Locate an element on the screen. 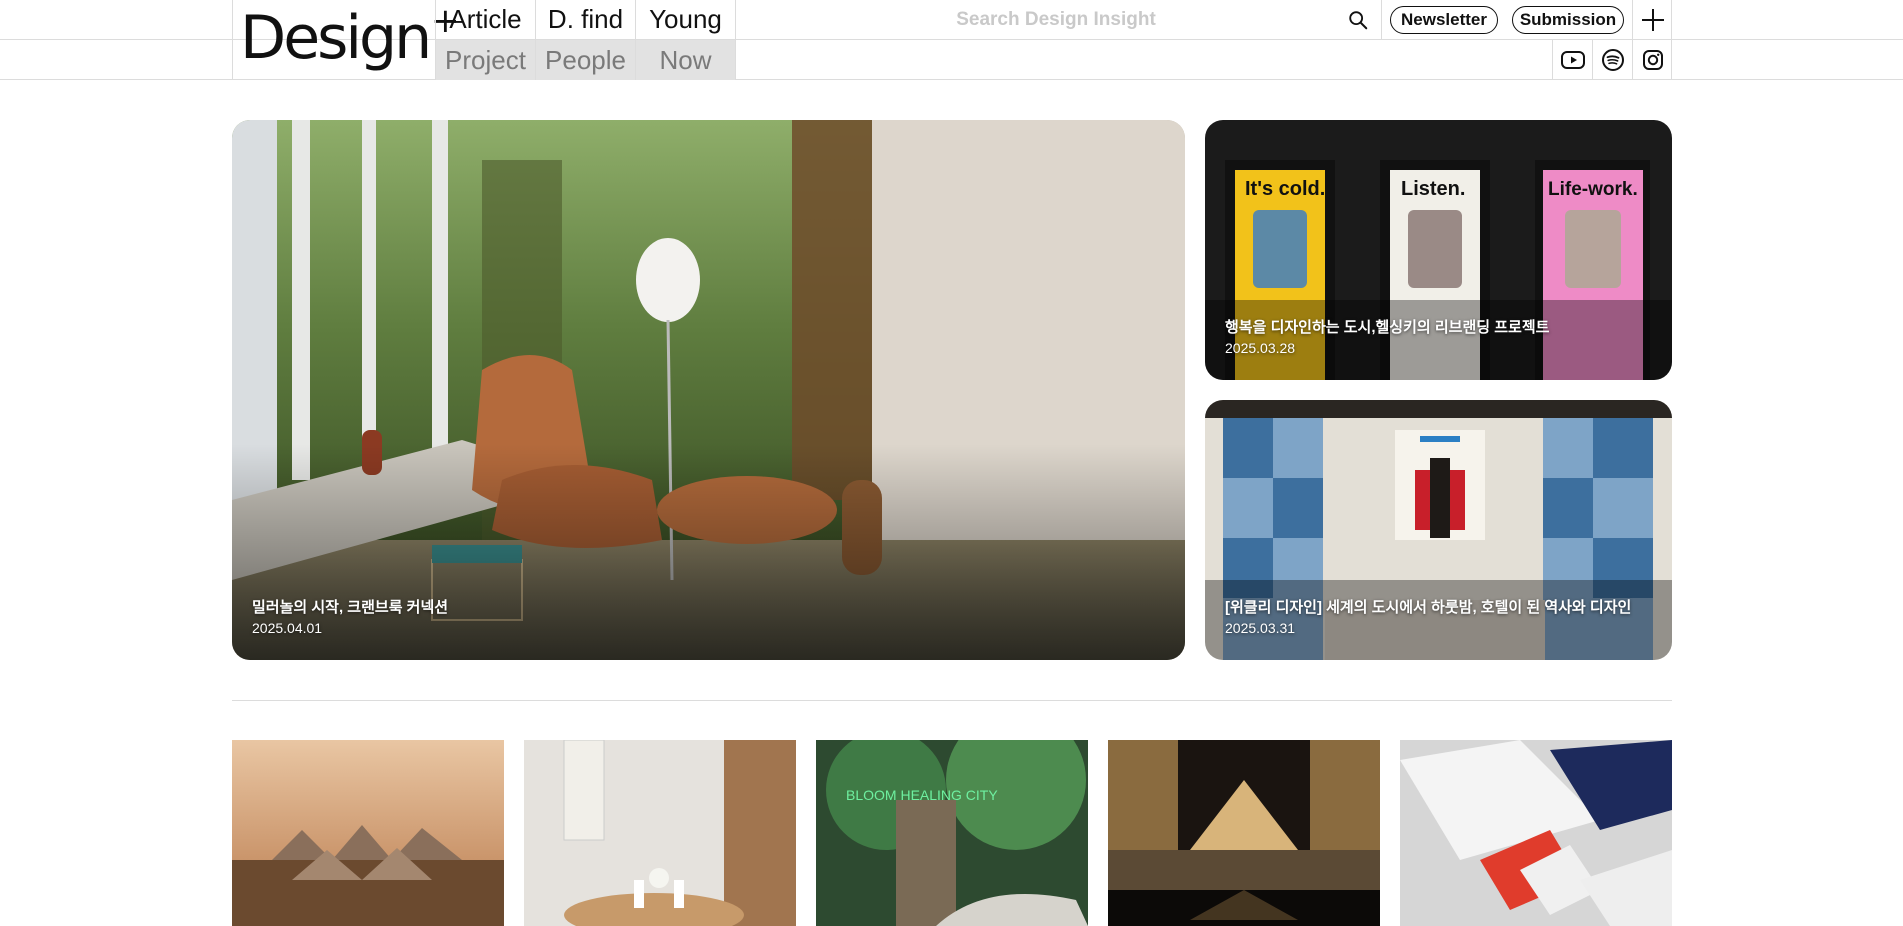 This screenshot has width=1903, height=926. youtube-icon is located at coordinates (1572, 60).